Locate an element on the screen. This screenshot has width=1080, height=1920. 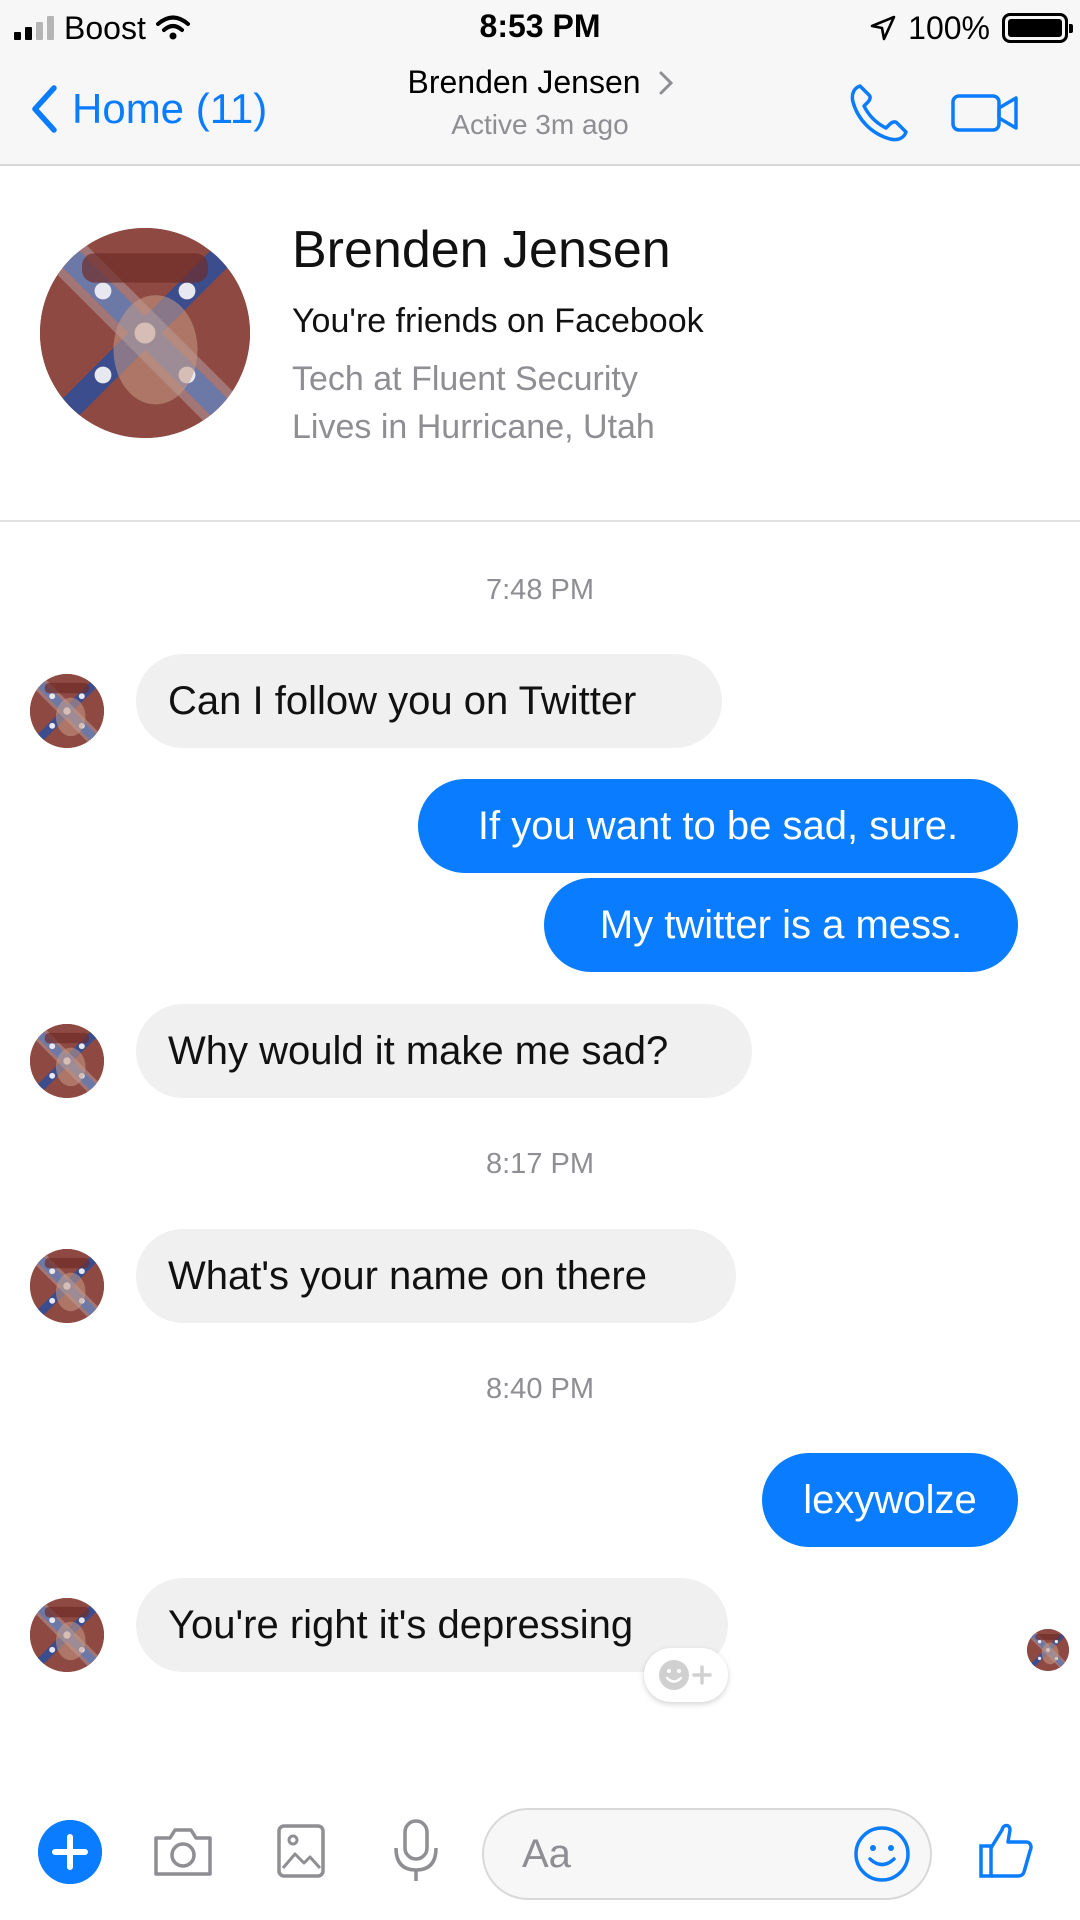
seen-indicator-avatar is located at coordinates (1048, 1650).